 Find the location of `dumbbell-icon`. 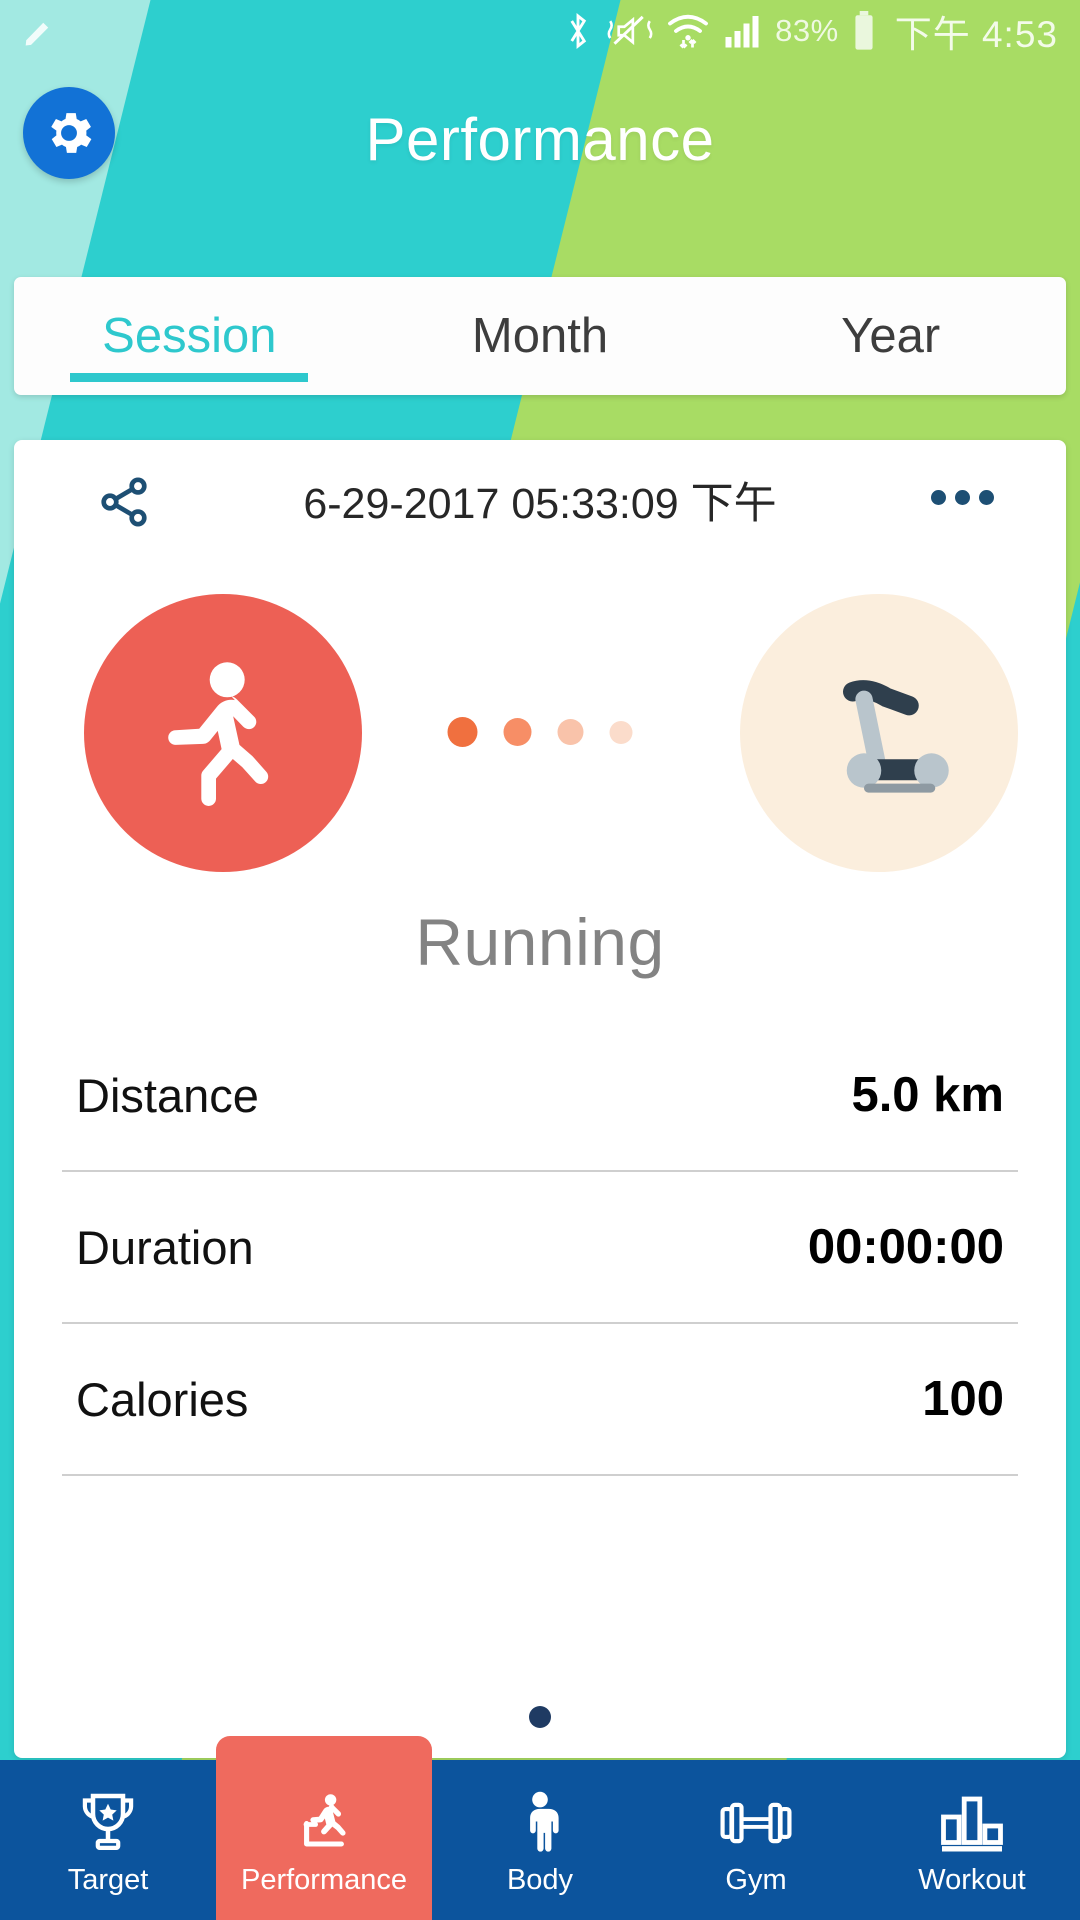

dumbbell-icon is located at coordinates (756, 1823).